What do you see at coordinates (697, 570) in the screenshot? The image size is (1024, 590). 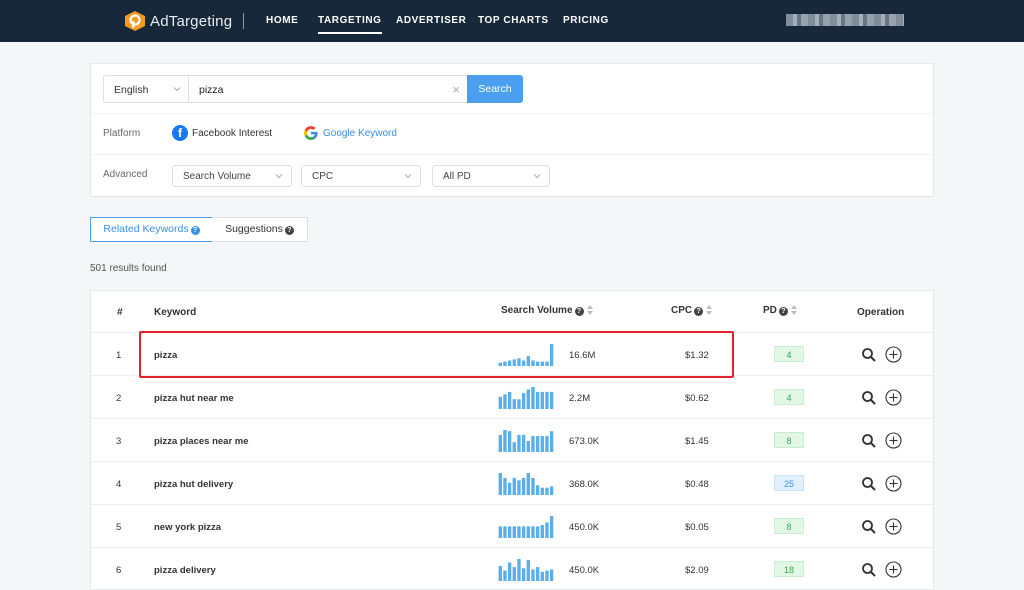 I see `row-cpc: $2.09` at bounding box center [697, 570].